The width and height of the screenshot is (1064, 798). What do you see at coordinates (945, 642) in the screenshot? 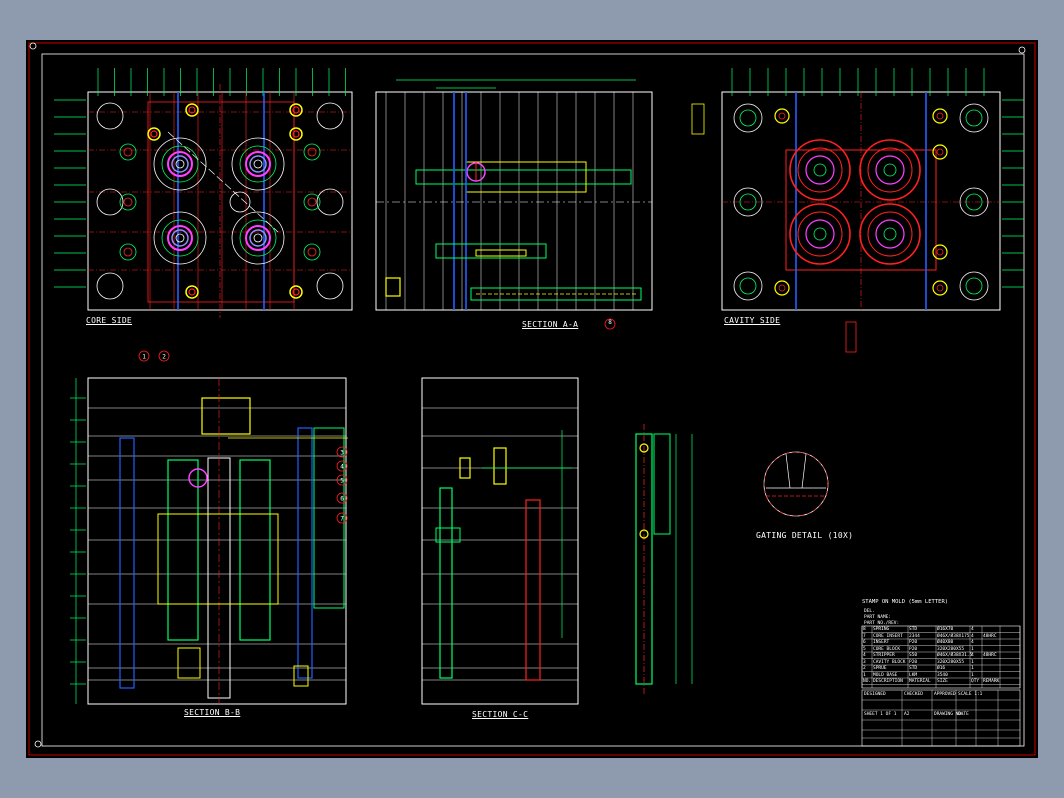
I see `bom-cell: Ø40X80` at bounding box center [945, 642].